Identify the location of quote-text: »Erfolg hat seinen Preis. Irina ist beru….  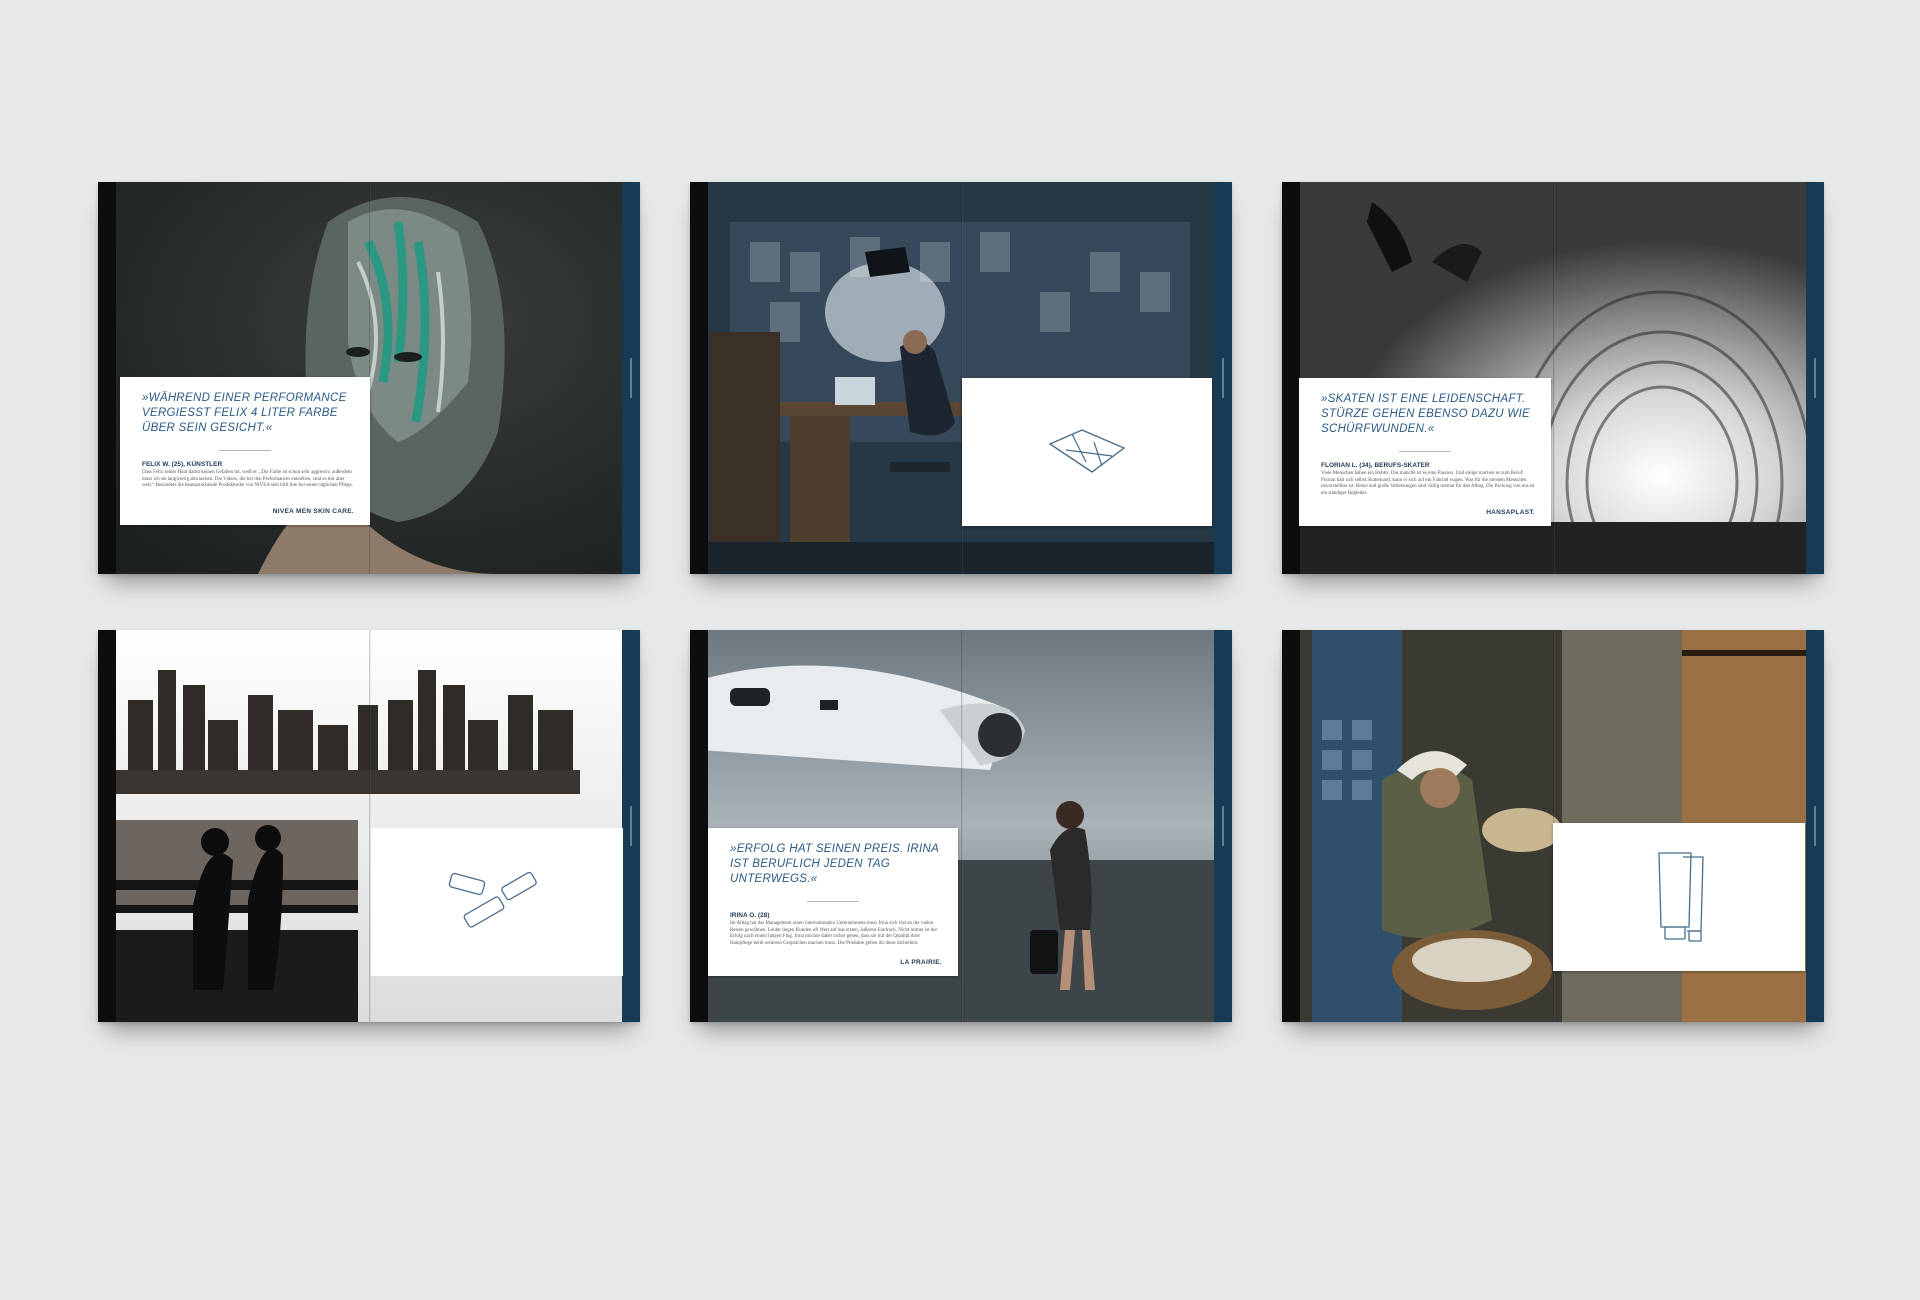
(834, 864).